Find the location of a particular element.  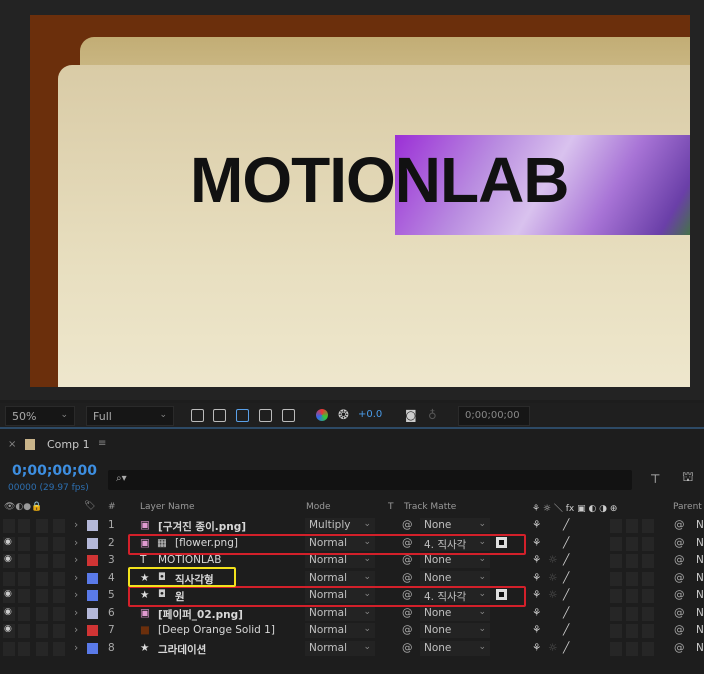

layer-search-input: ⌕▾ is located at coordinates (370, 480).